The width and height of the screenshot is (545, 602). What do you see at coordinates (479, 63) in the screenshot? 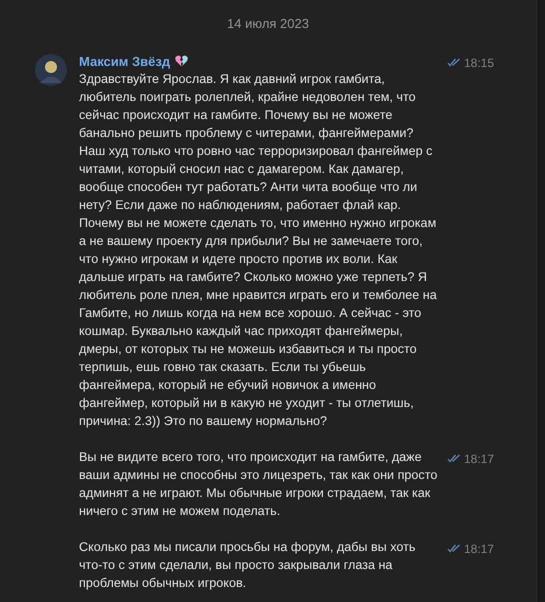
I see `message-time: 18:15` at bounding box center [479, 63].